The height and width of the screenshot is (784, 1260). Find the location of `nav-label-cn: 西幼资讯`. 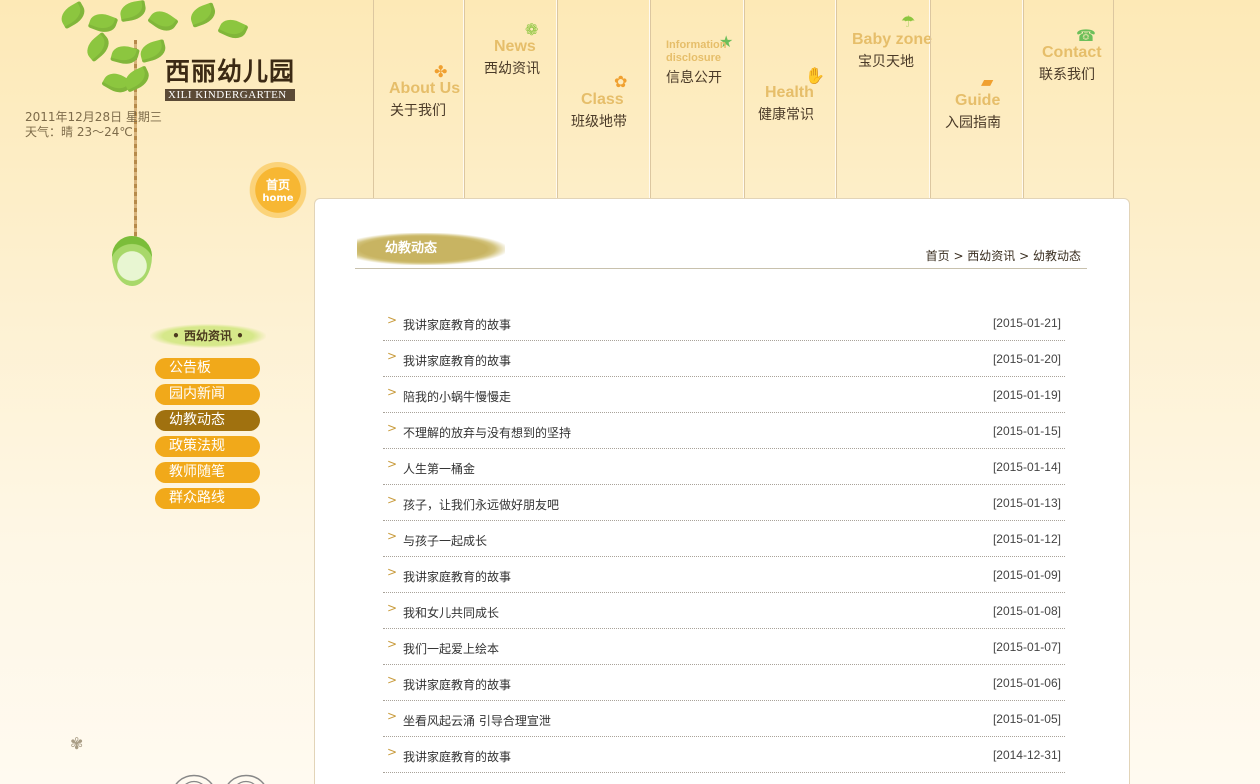

nav-label-cn: 西幼资讯 is located at coordinates (512, 69).